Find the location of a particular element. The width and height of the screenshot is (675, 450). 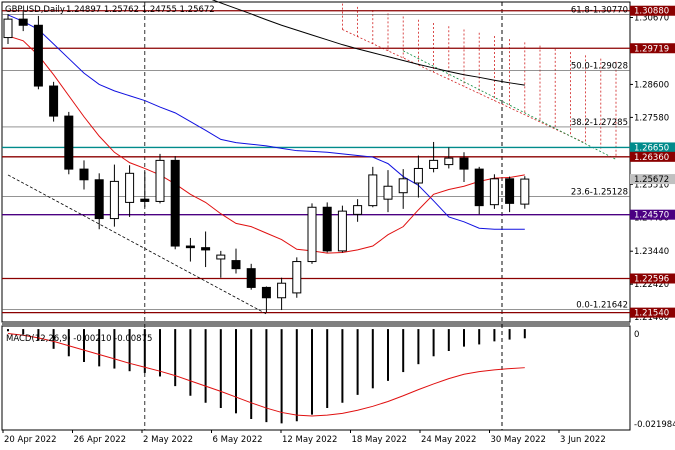

trend-lines is located at coordinates (137, 244).